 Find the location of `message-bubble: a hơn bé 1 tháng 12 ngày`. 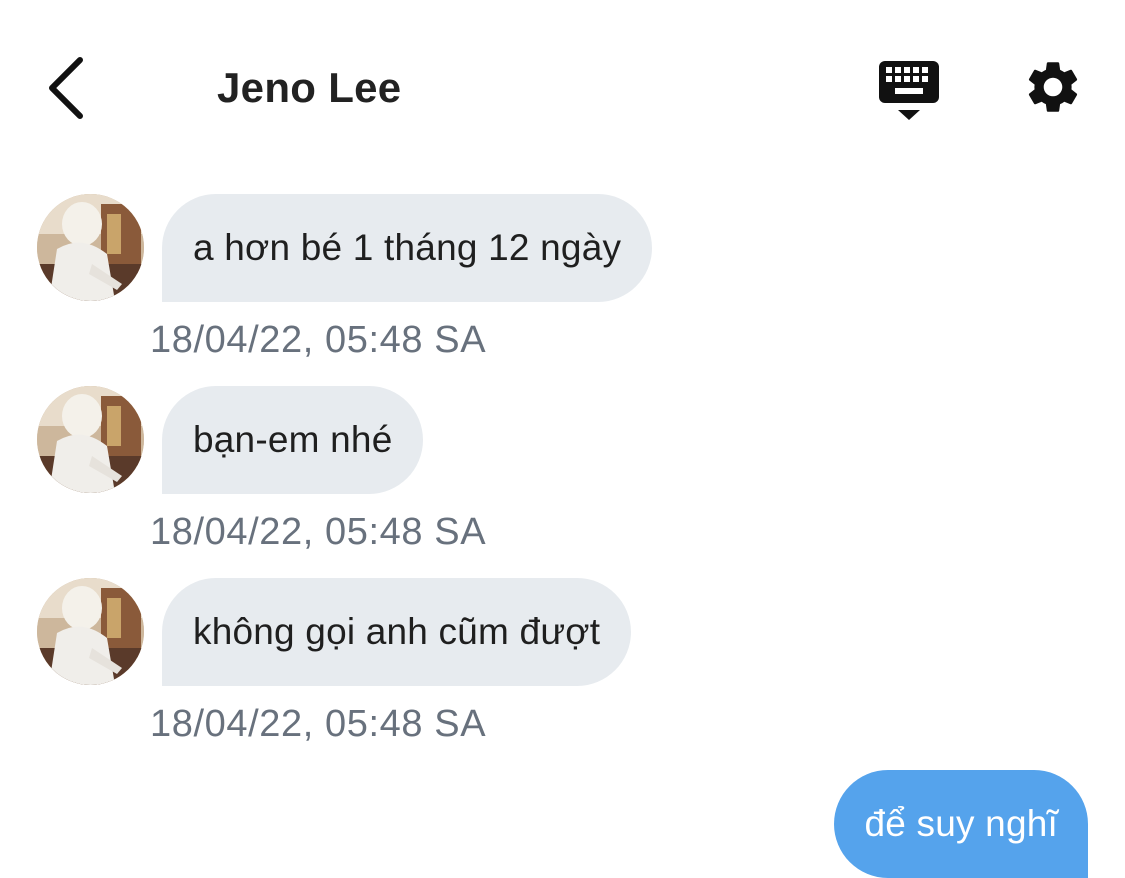

message-bubble: a hơn bé 1 tháng 12 ngày is located at coordinates (407, 248).